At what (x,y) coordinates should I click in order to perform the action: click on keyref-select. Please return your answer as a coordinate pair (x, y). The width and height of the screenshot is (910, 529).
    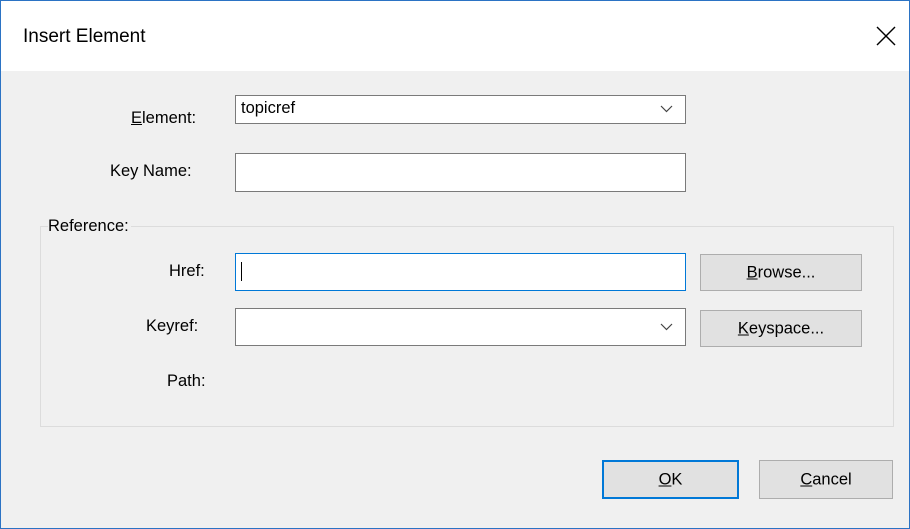
    Looking at the image, I should click on (460, 327).